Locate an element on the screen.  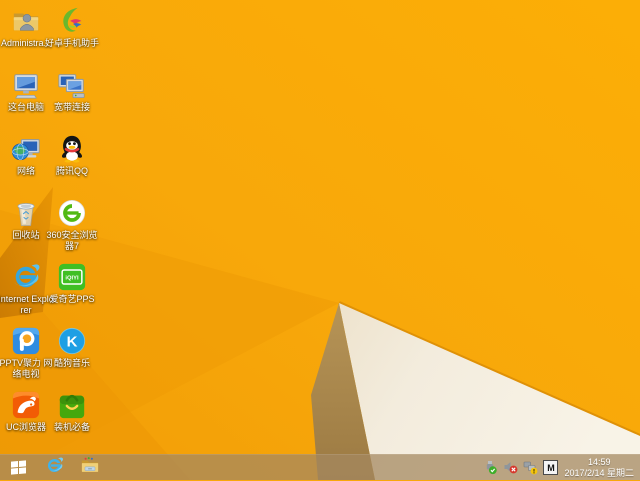
taskbar-file-explorer-button is located at coordinates (90, 468).